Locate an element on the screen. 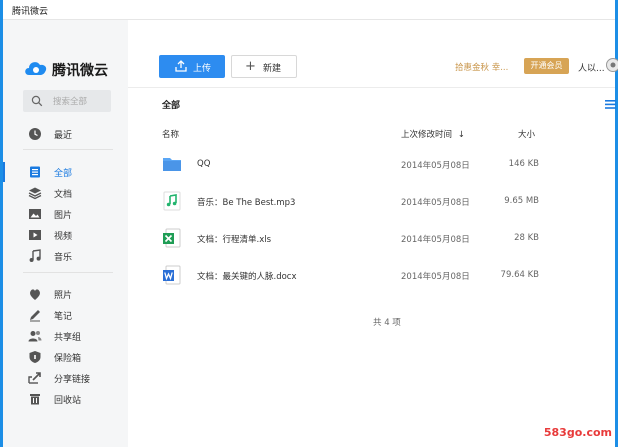  column-header-name: 名称 is located at coordinates (170, 134).